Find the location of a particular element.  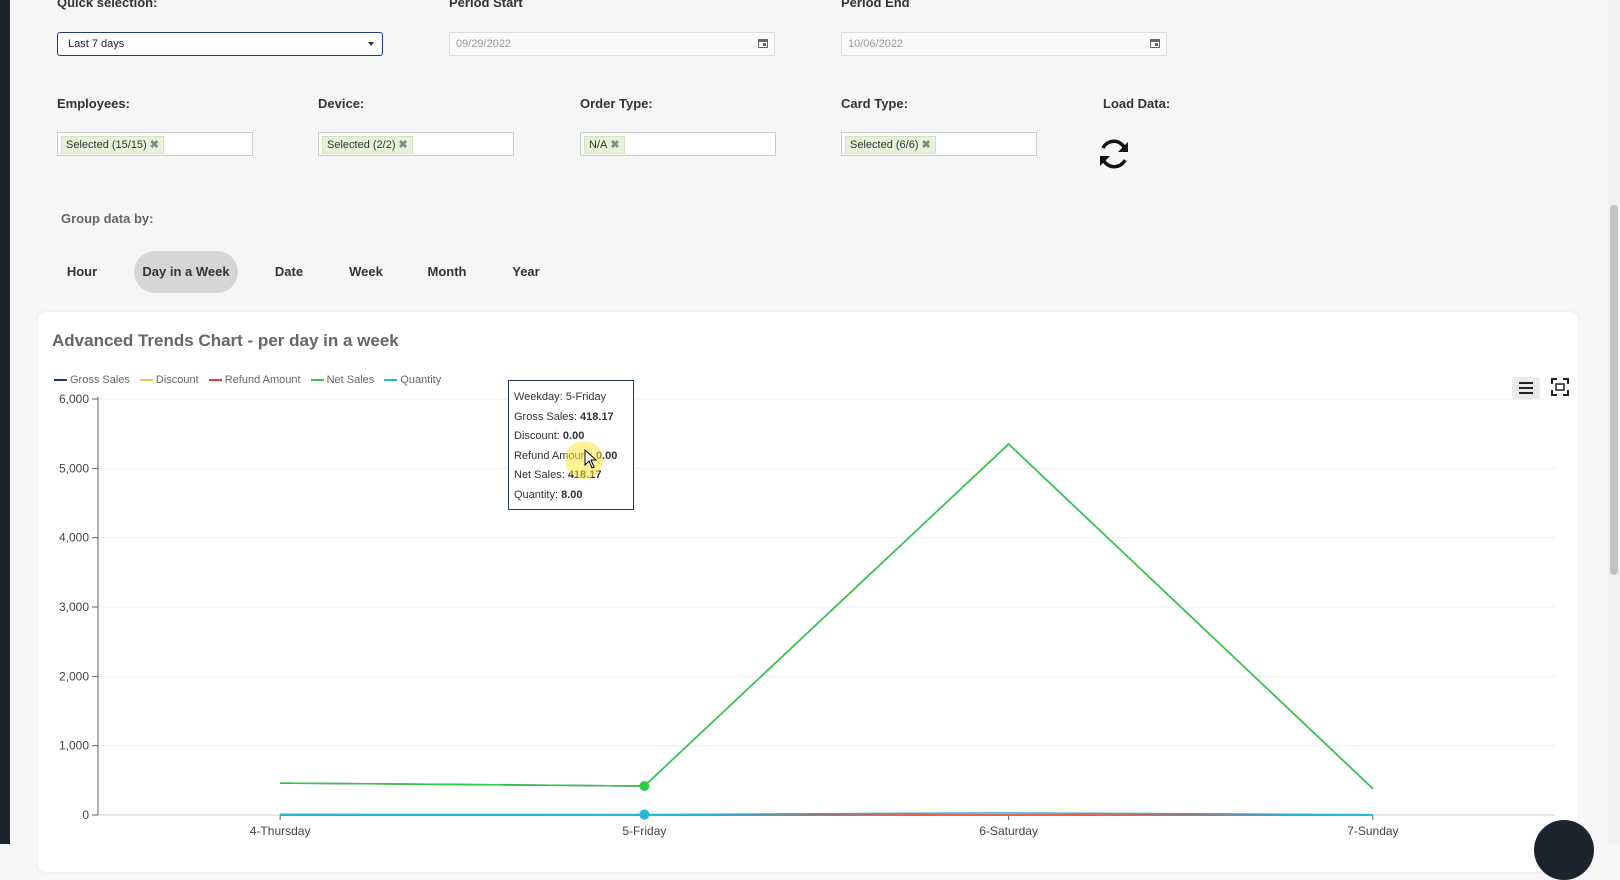

y-tick-label: 2,000 is located at coordinates (74, 676).